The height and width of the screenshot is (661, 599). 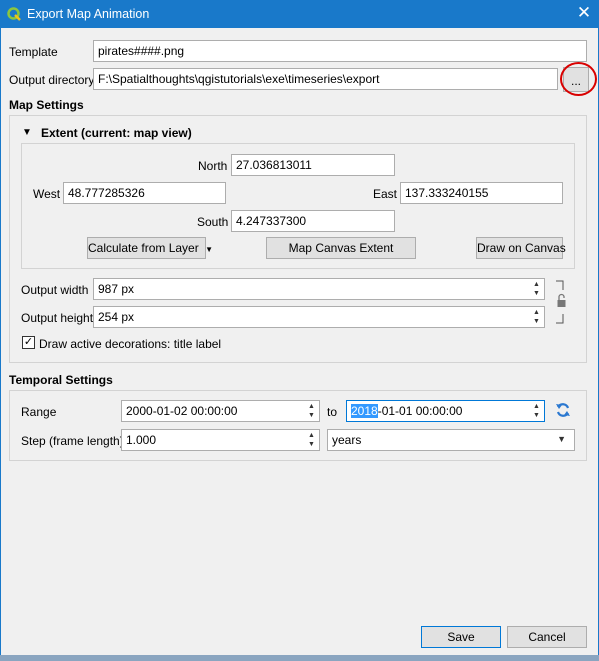 I want to click on north-input: 27.036813011, so click(x=313, y=165).